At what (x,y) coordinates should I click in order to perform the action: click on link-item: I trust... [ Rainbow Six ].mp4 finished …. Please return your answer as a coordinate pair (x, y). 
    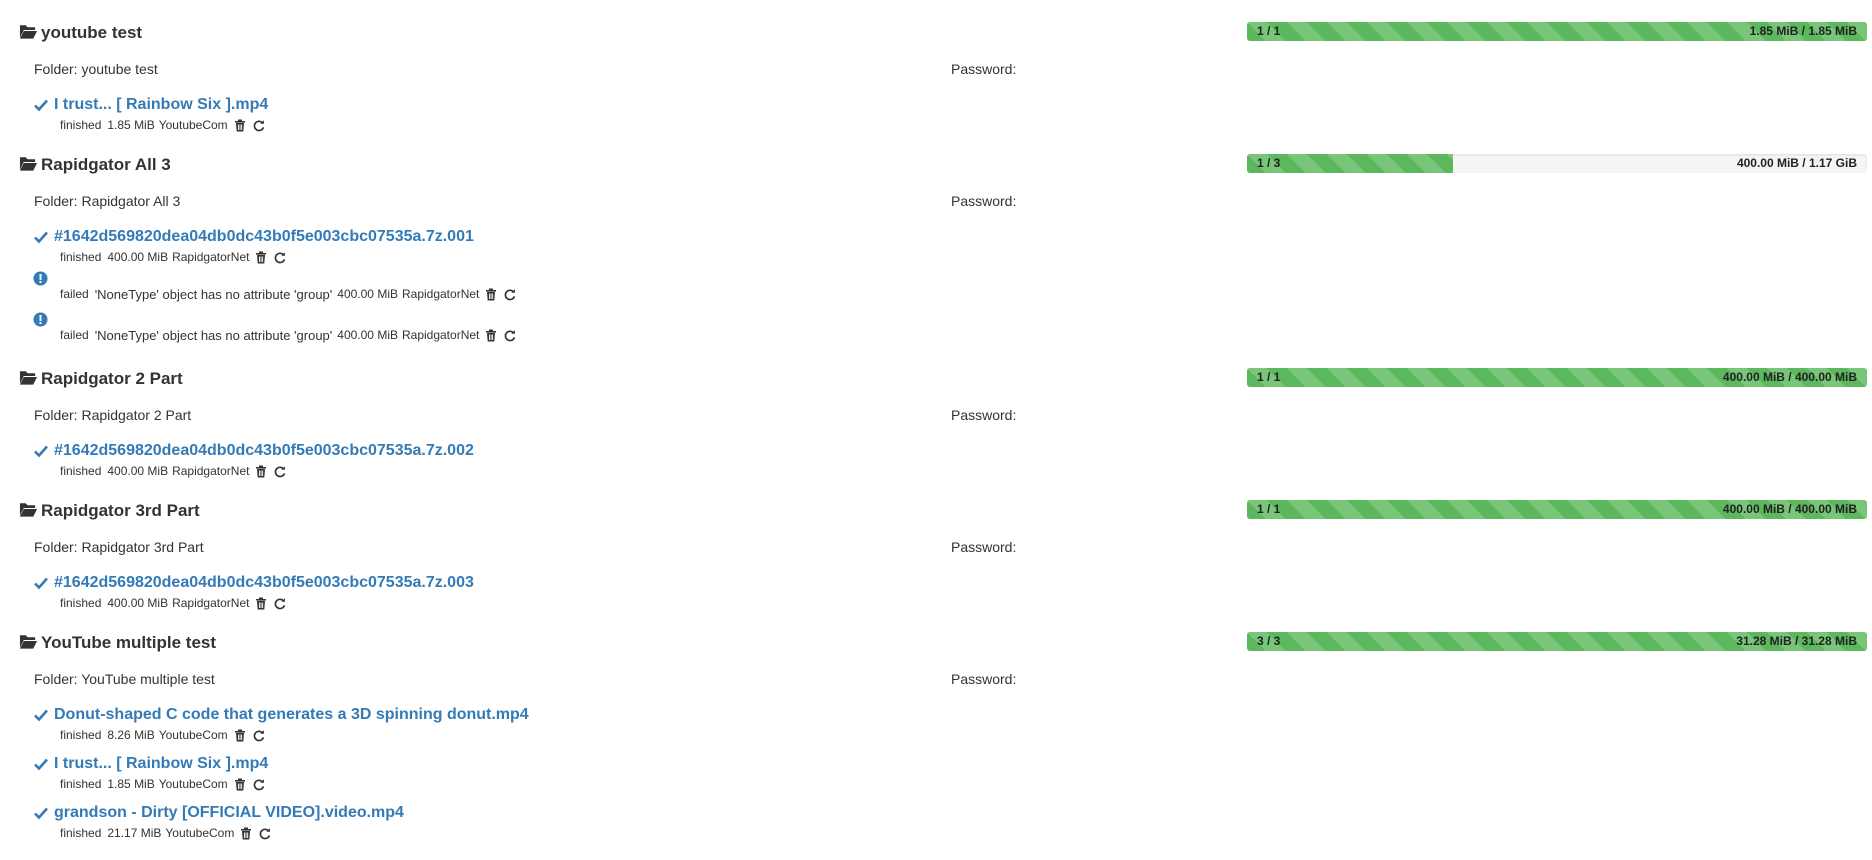
    Looking at the image, I should click on (936, 114).